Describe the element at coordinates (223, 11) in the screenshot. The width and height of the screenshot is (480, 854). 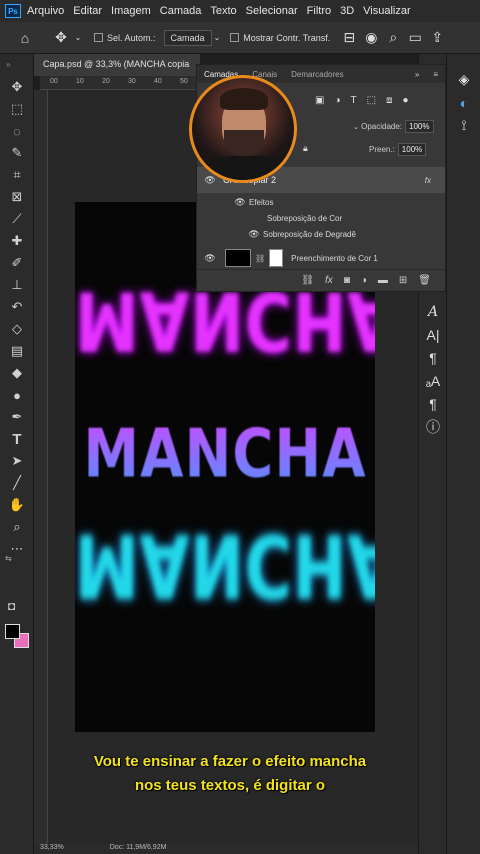
I see `menu-texto: Texto` at that location.